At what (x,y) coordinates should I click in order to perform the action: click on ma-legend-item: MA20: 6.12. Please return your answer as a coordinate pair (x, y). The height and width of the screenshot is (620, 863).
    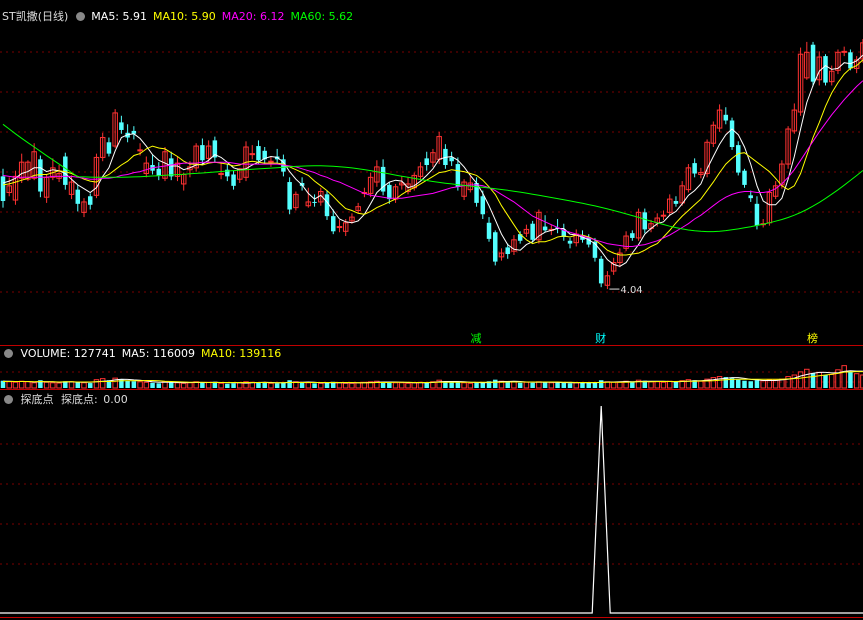
    Looking at the image, I should click on (253, 16).